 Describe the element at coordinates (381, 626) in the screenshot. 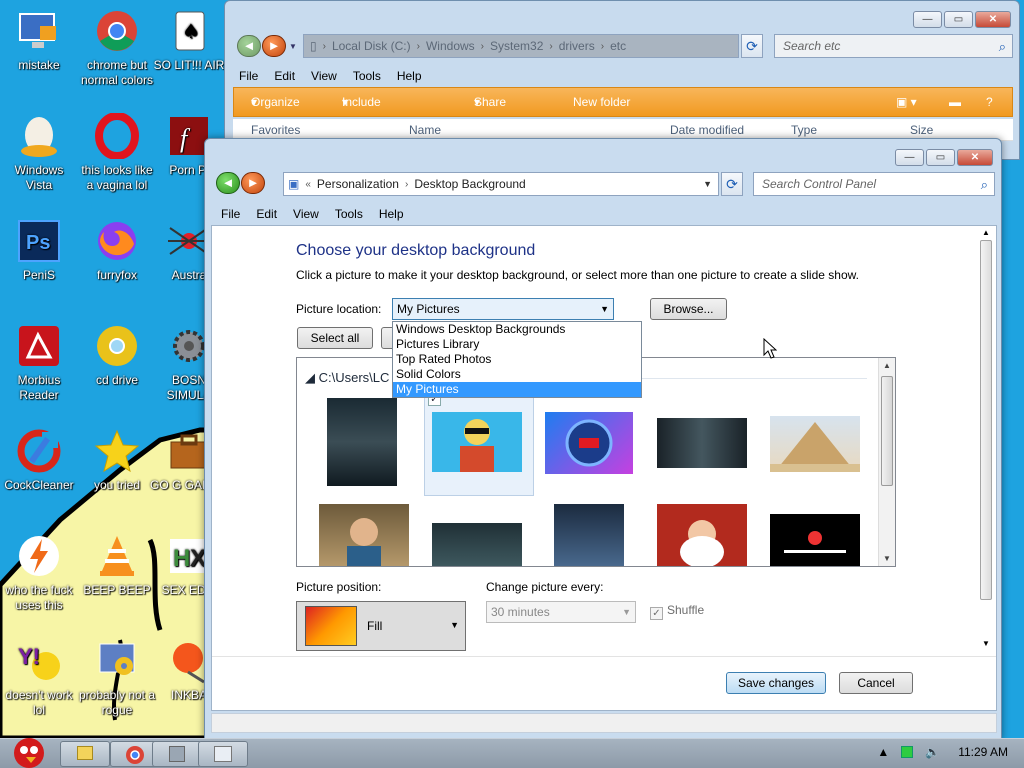

I see `picture-position-select: Fill ▼` at that location.